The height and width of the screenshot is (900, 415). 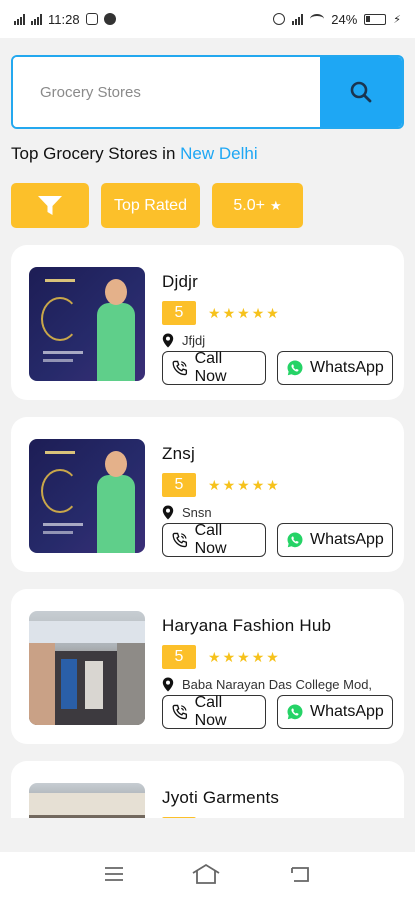 I want to click on heading-text: Top Grocery Stores in, so click(x=96, y=153).